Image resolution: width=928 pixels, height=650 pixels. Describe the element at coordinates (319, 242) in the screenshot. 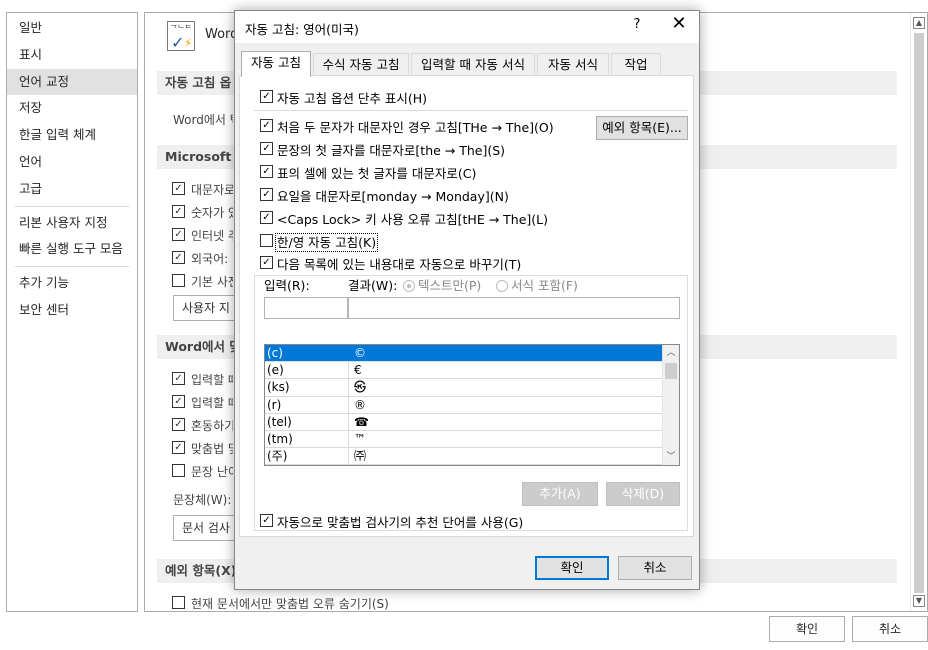

I see `hangul-english-option: 한/영 자동 고침(K)` at that location.